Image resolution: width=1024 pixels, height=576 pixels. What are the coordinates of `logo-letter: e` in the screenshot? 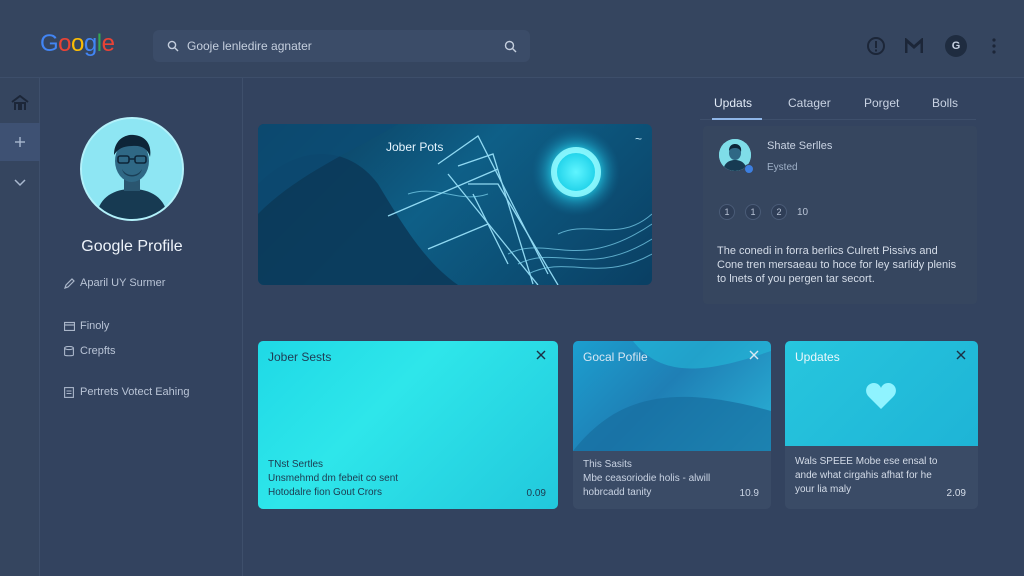 It's located at (108, 43).